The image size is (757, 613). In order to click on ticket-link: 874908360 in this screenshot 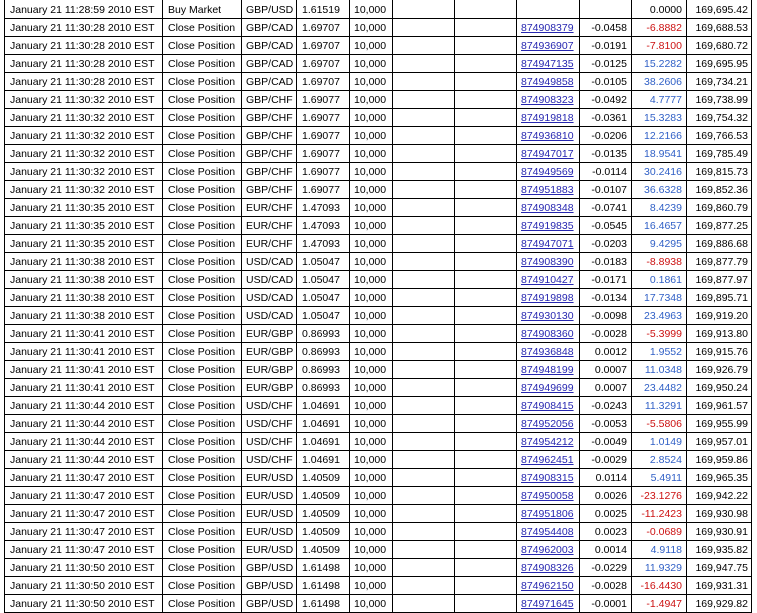, I will do `click(547, 334)`.